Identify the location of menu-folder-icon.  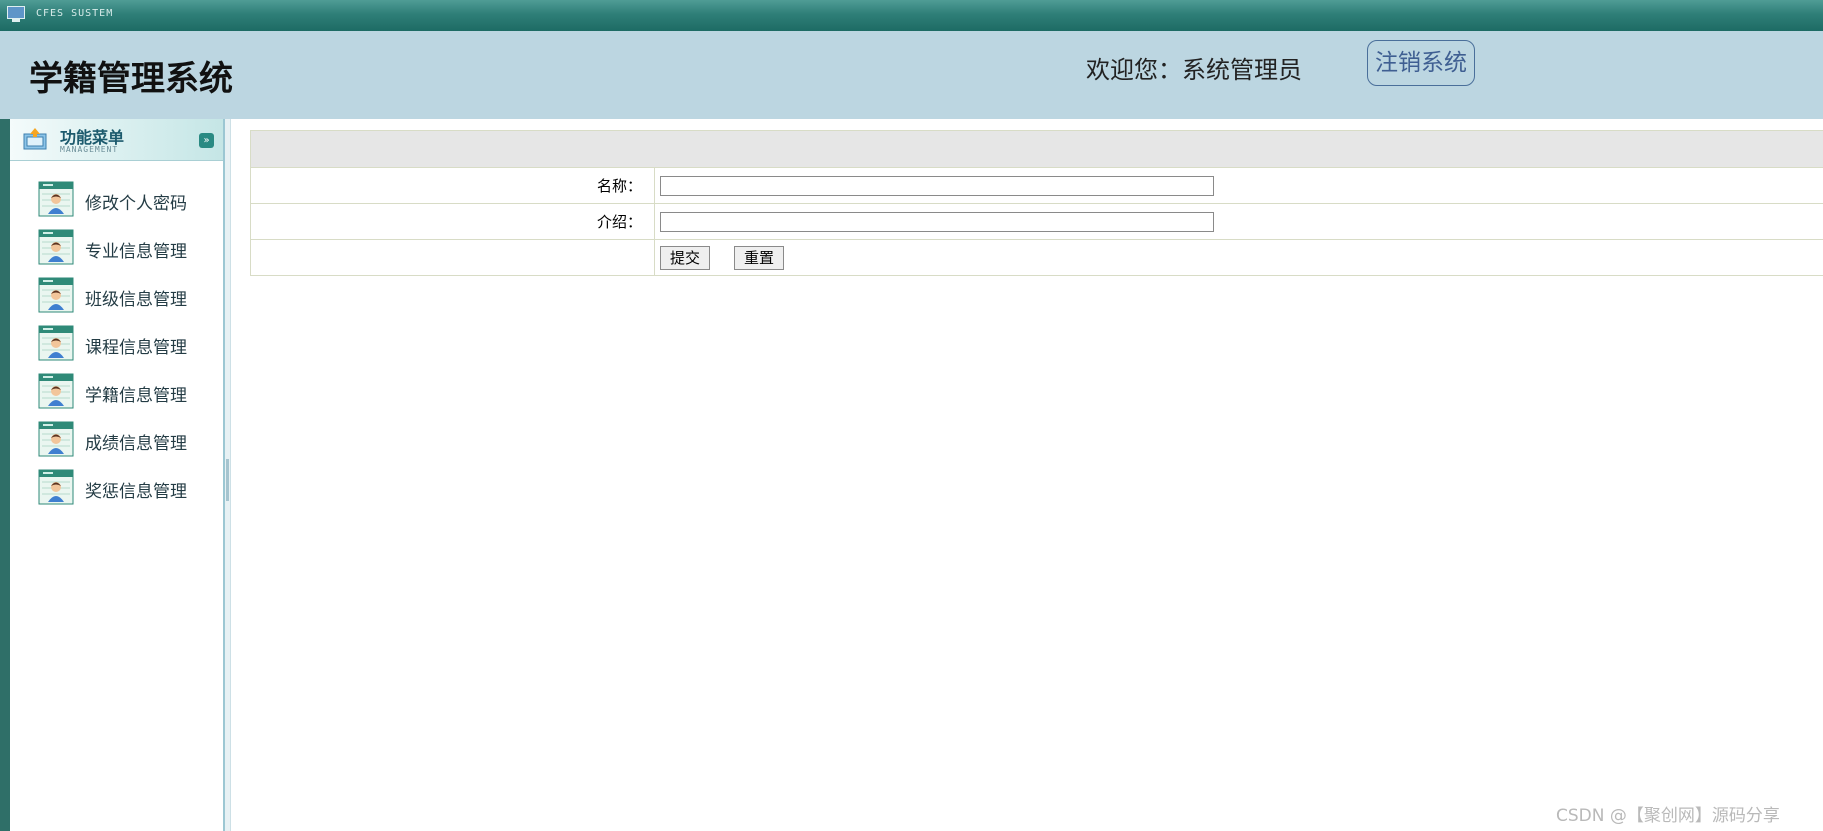
(35, 139).